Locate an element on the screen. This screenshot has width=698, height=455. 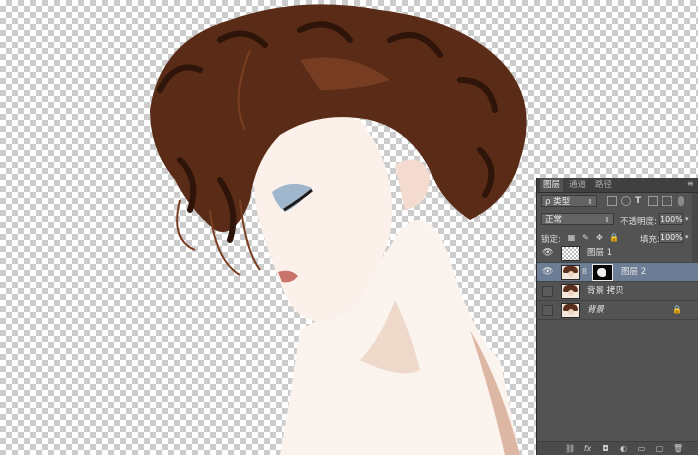
layer-name: 背景 拷贝 is located at coordinates (605, 291).